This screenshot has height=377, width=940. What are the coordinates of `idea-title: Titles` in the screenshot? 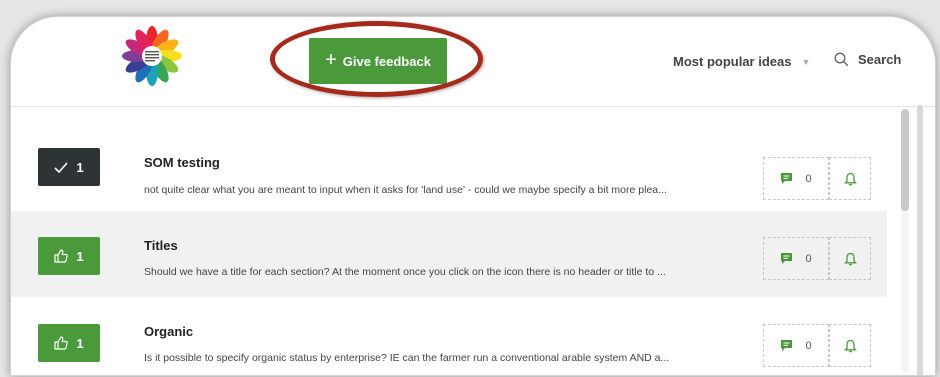 It's located at (161, 245).